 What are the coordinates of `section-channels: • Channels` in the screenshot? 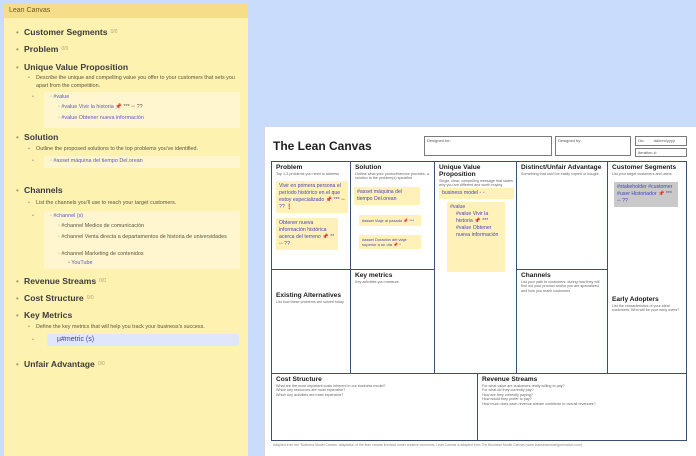 It's located at (33, 190).